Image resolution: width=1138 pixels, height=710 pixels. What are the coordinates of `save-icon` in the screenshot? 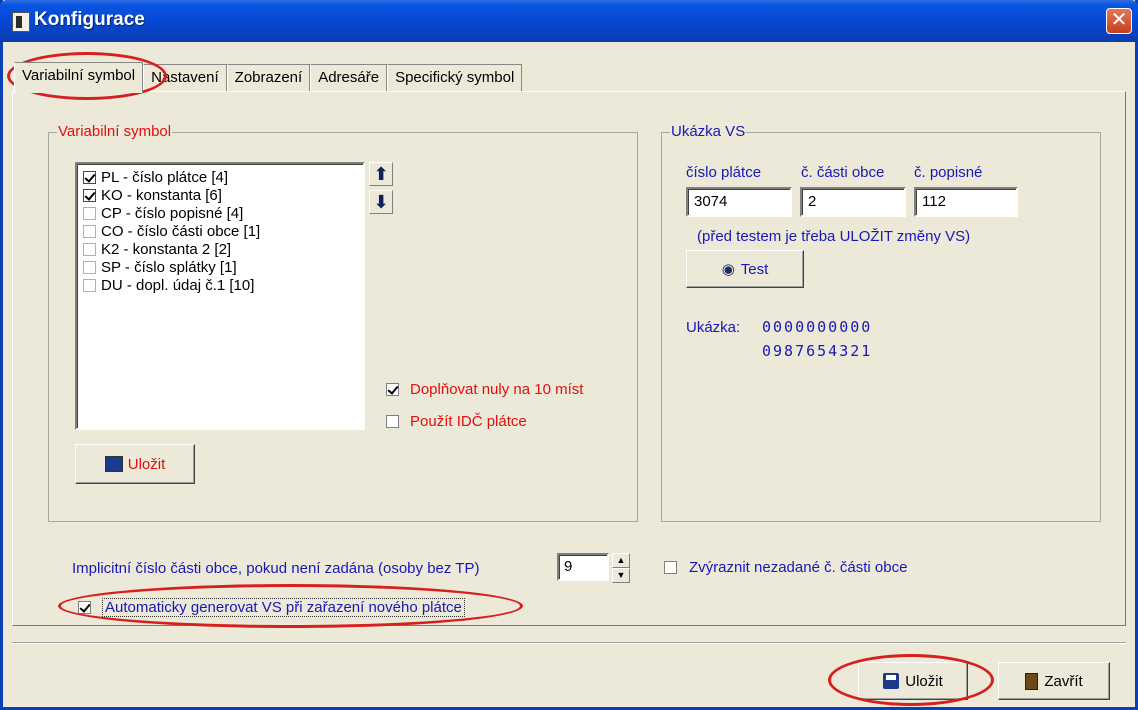 It's located at (113, 464).